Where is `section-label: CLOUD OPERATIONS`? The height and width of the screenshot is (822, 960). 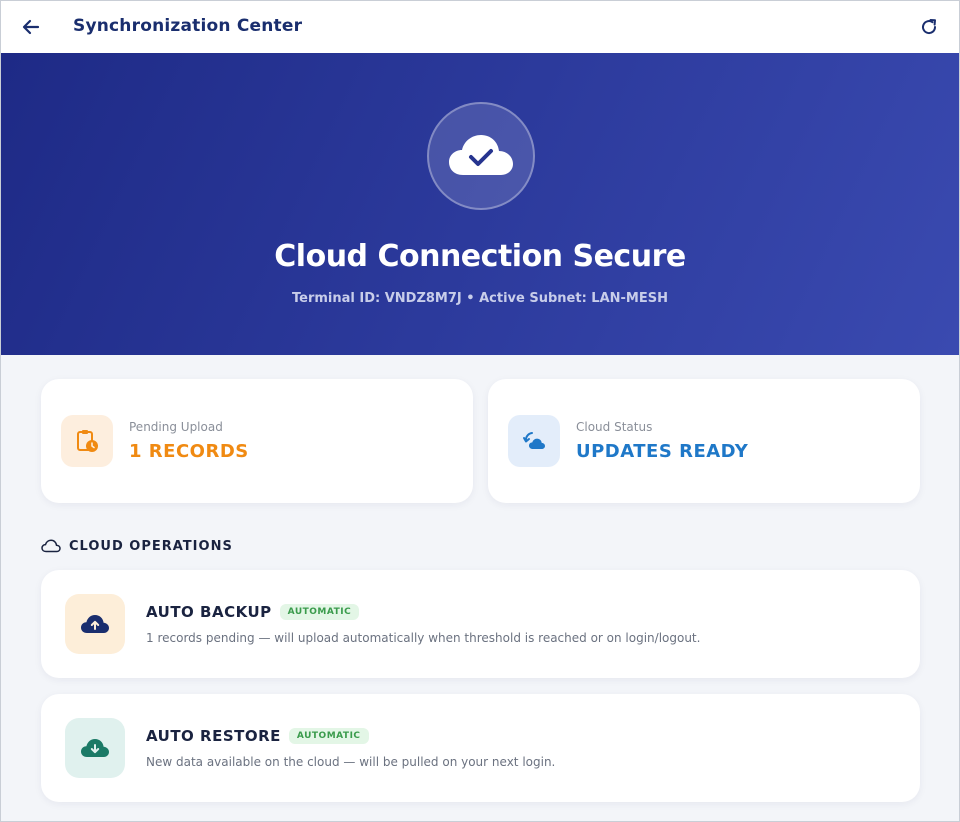 section-label: CLOUD OPERATIONS is located at coordinates (151, 546).